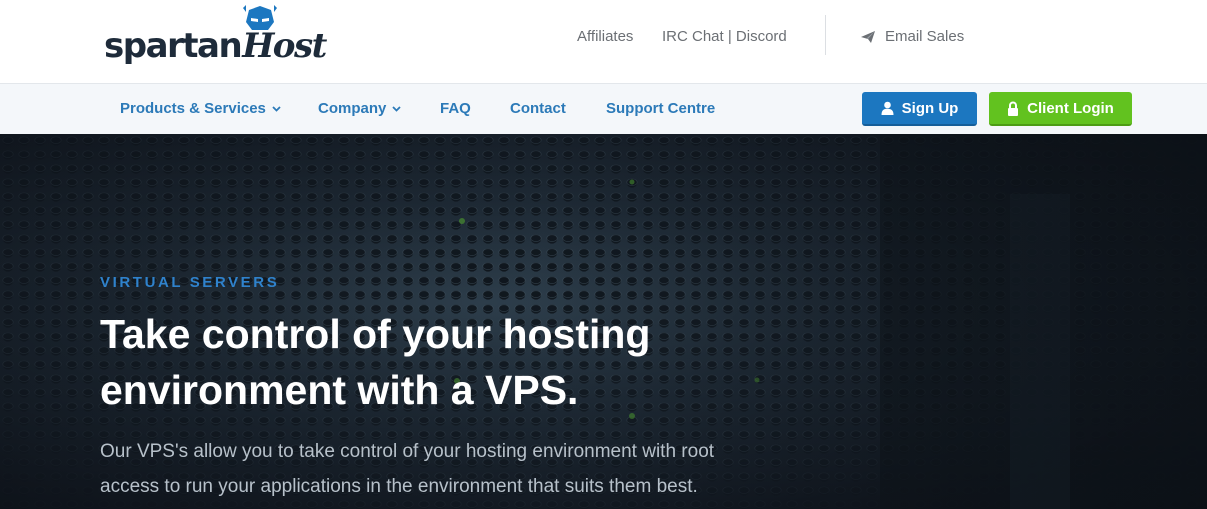 Image resolution: width=1207 pixels, height=509 pixels. What do you see at coordinates (930, 108) in the screenshot?
I see `sign-up-label: Sign Up` at bounding box center [930, 108].